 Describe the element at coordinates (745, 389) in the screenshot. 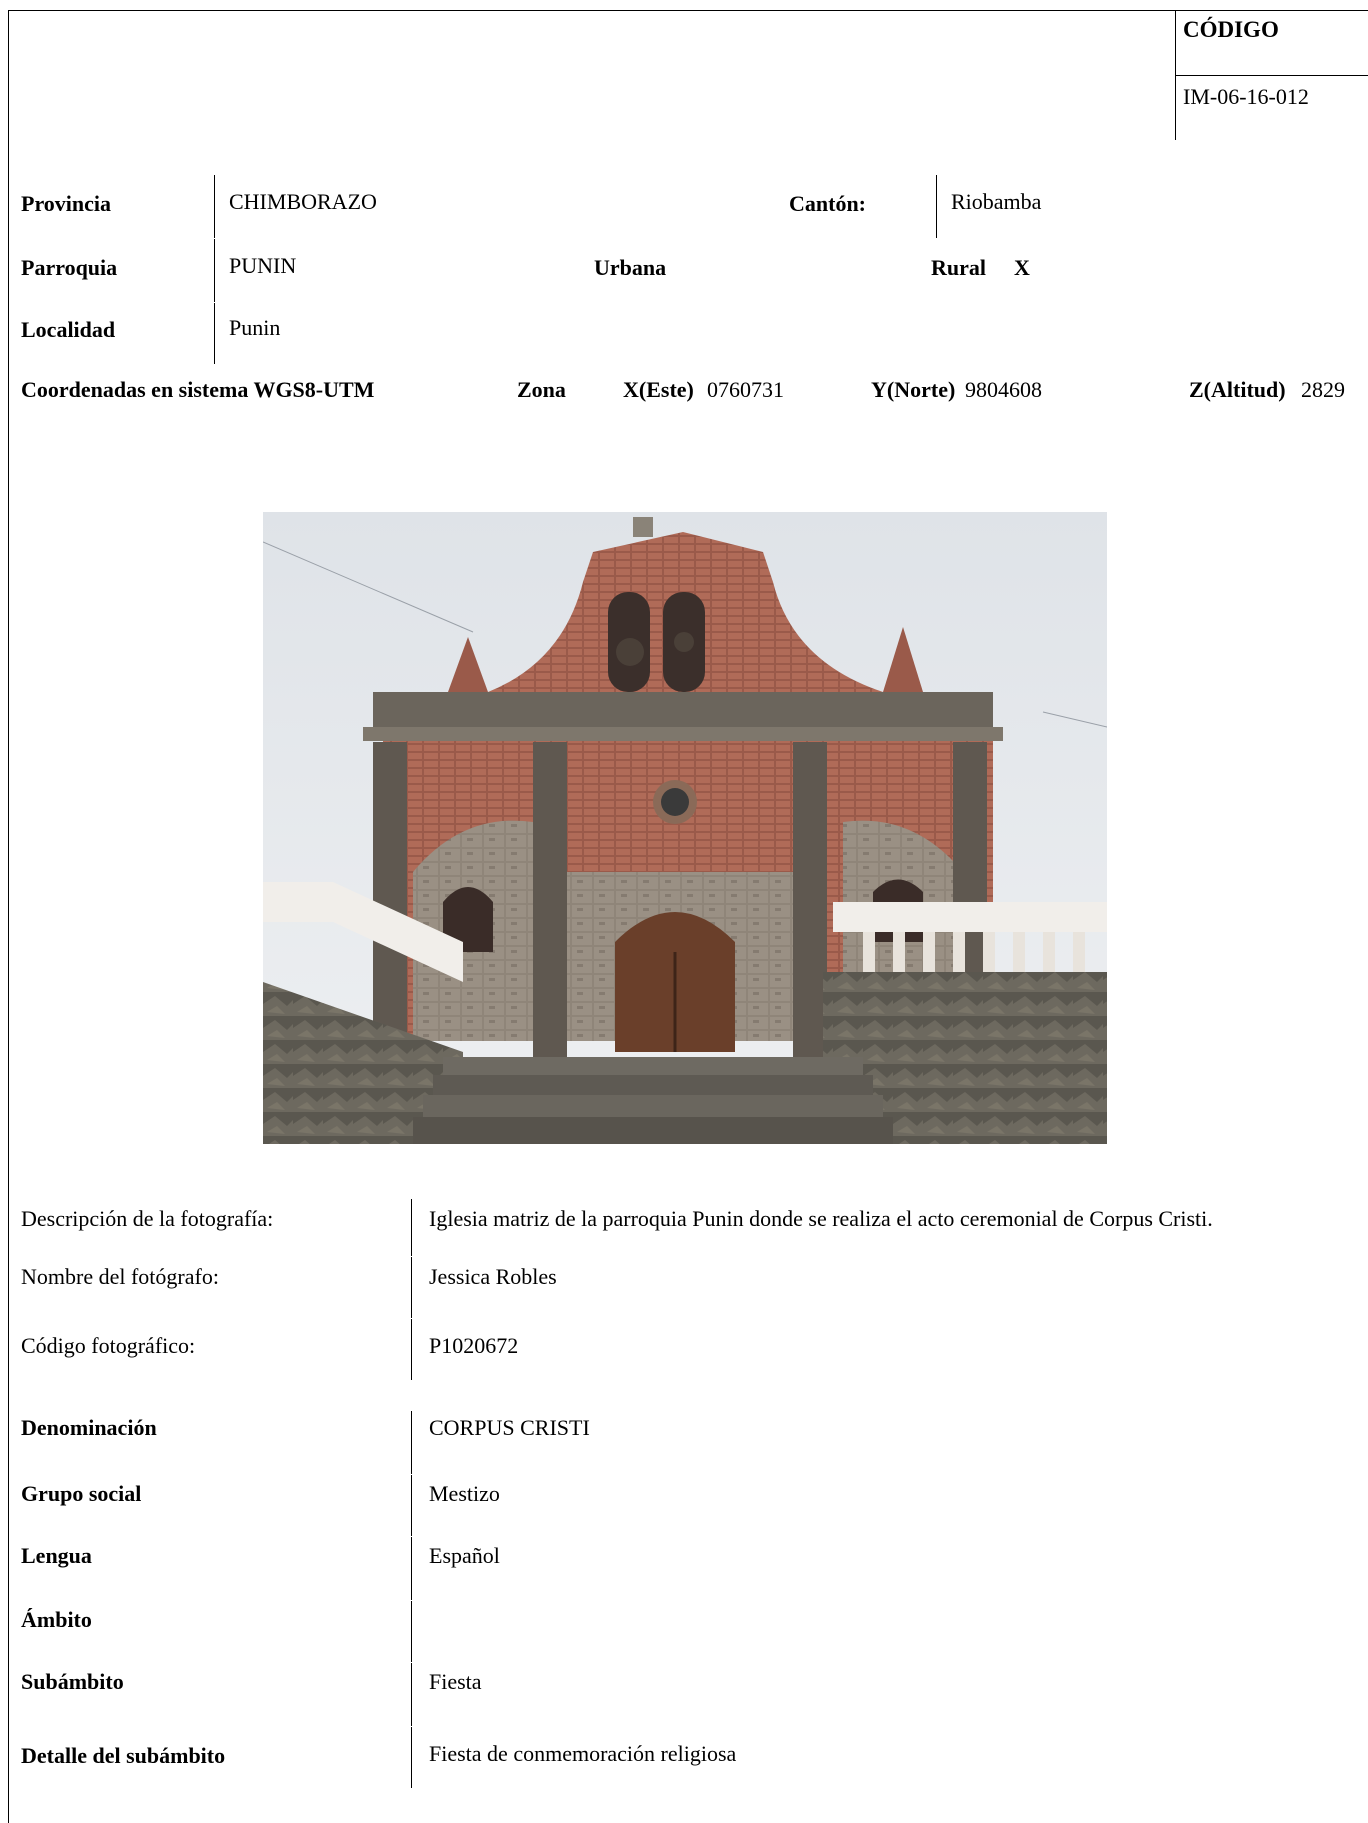

I see `x-value: 0760731` at that location.